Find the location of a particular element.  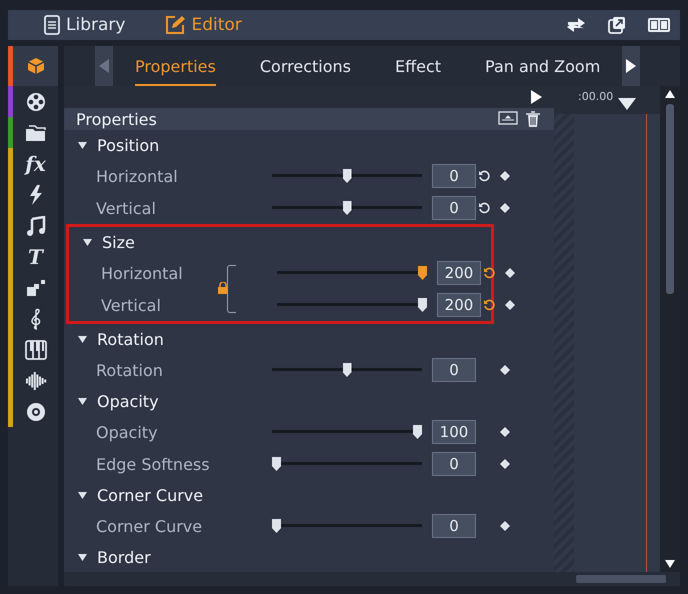

group-header: Size is located at coordinates (102, 242).